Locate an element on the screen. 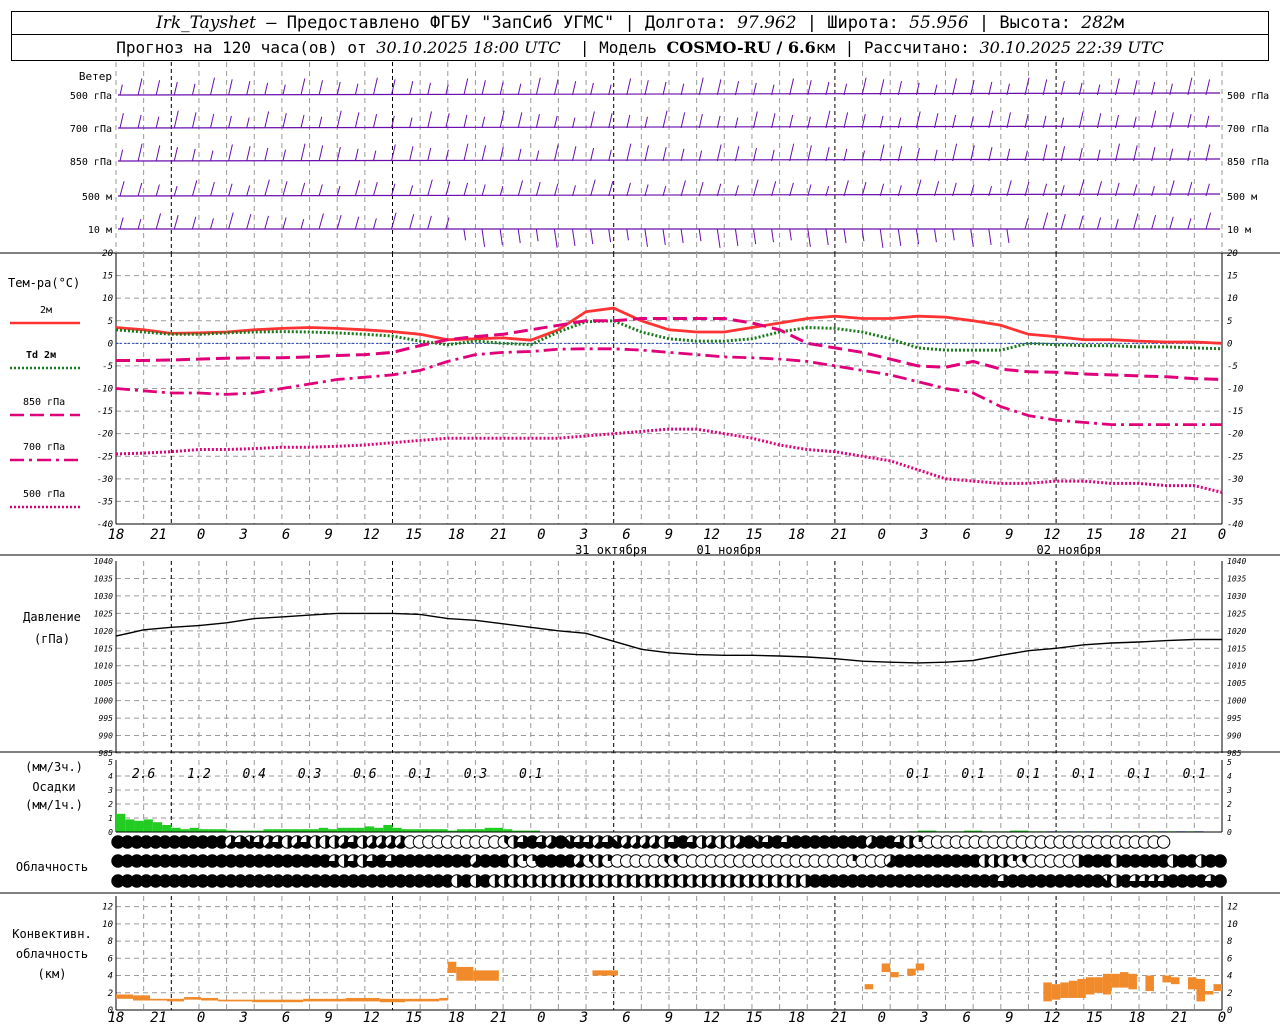 This screenshot has height=1024, width=1280. conv-hour-label: 12 is located at coordinates (371, 1017).